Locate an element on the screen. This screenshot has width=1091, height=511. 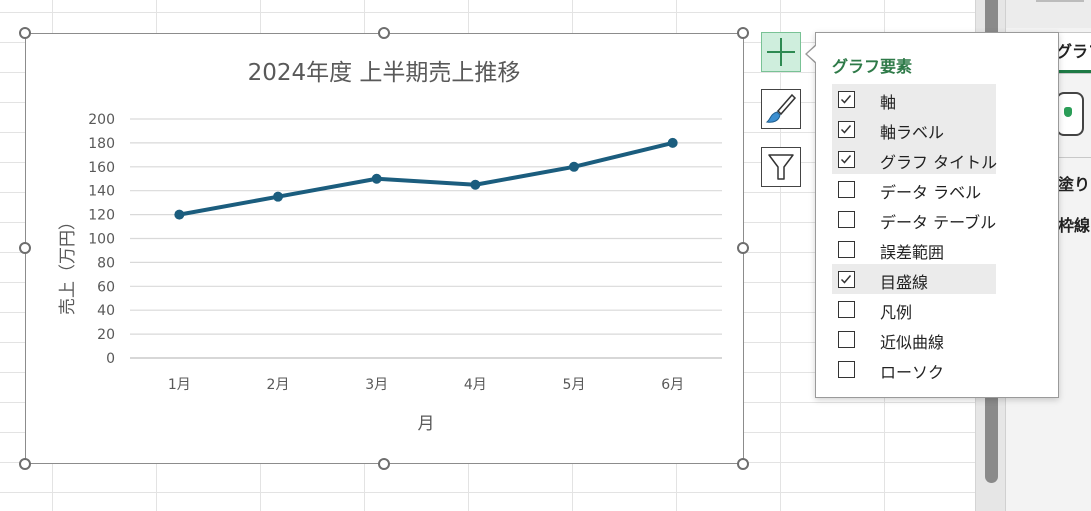
x-axis-title: 月 is located at coordinates (426, 424).